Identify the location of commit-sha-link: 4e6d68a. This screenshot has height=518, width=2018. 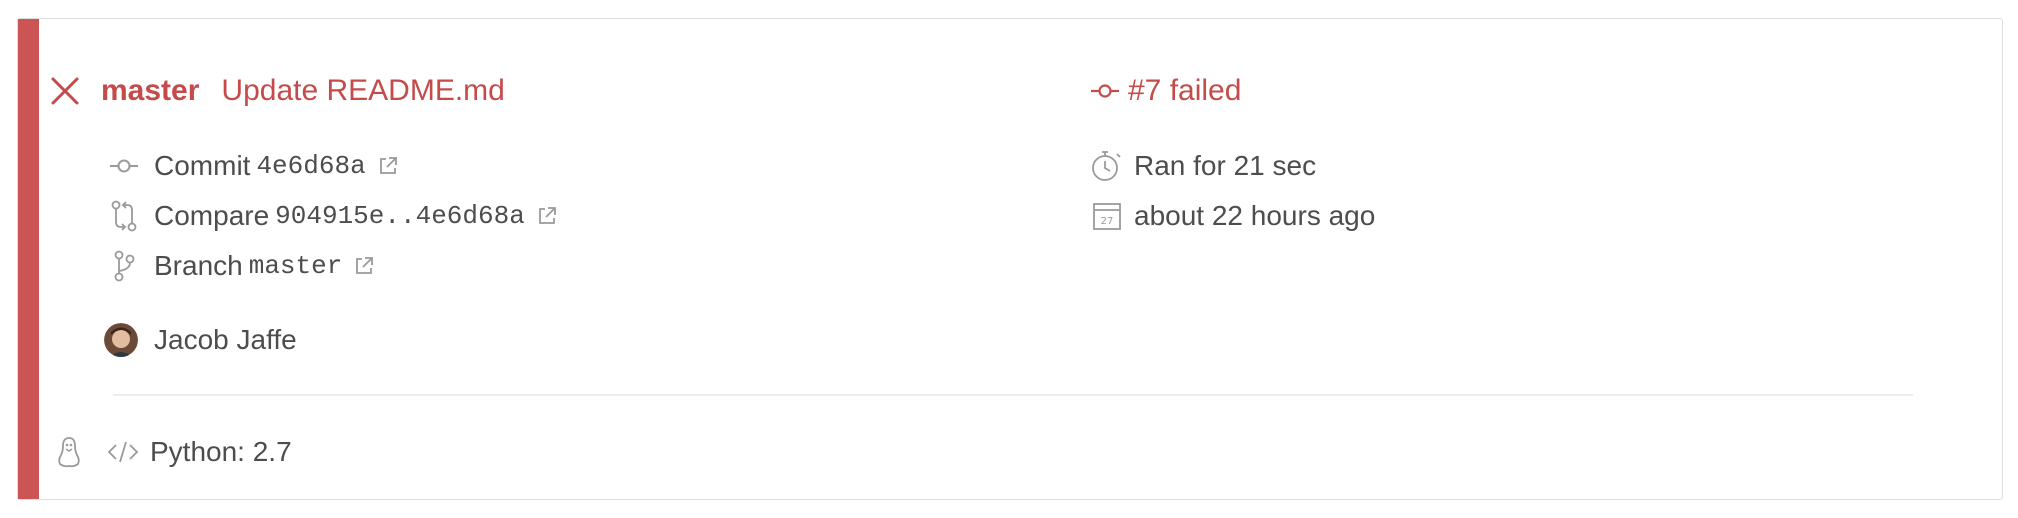
(310, 166).